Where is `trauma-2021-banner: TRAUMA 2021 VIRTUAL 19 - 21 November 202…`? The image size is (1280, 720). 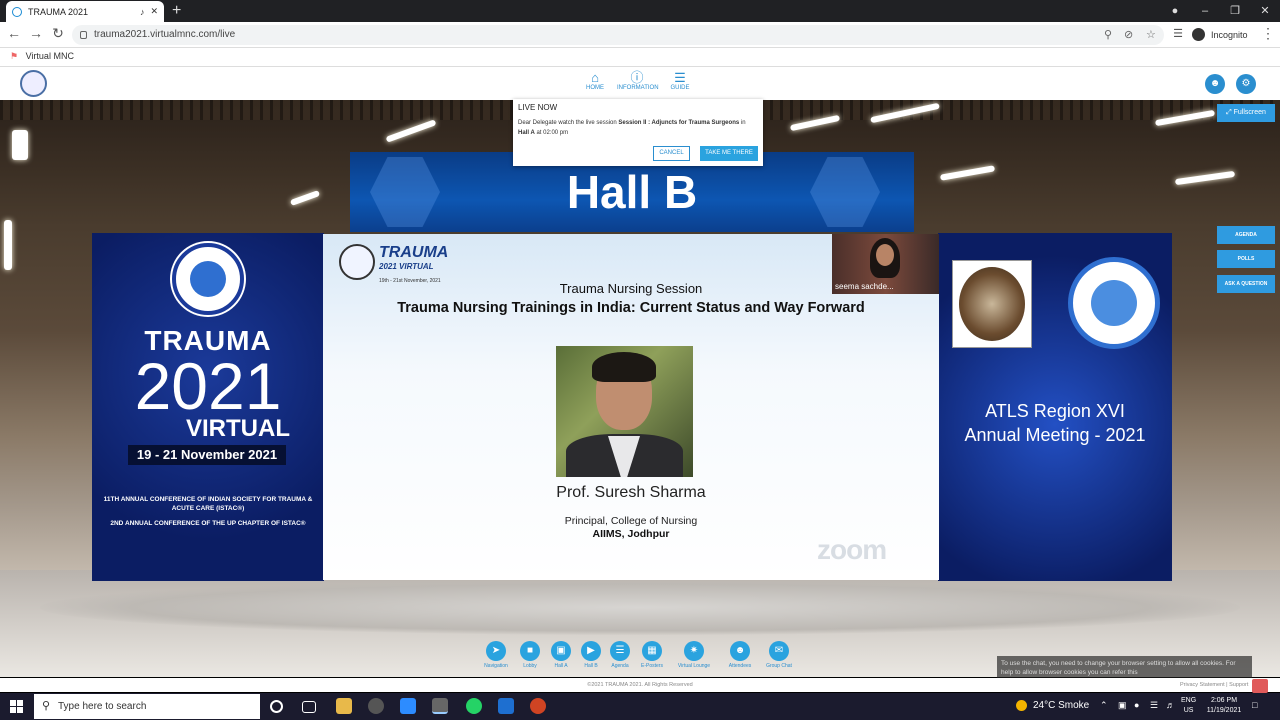 trauma-2021-banner: TRAUMA 2021 VIRTUAL 19 - 21 November 202… is located at coordinates (208, 407).